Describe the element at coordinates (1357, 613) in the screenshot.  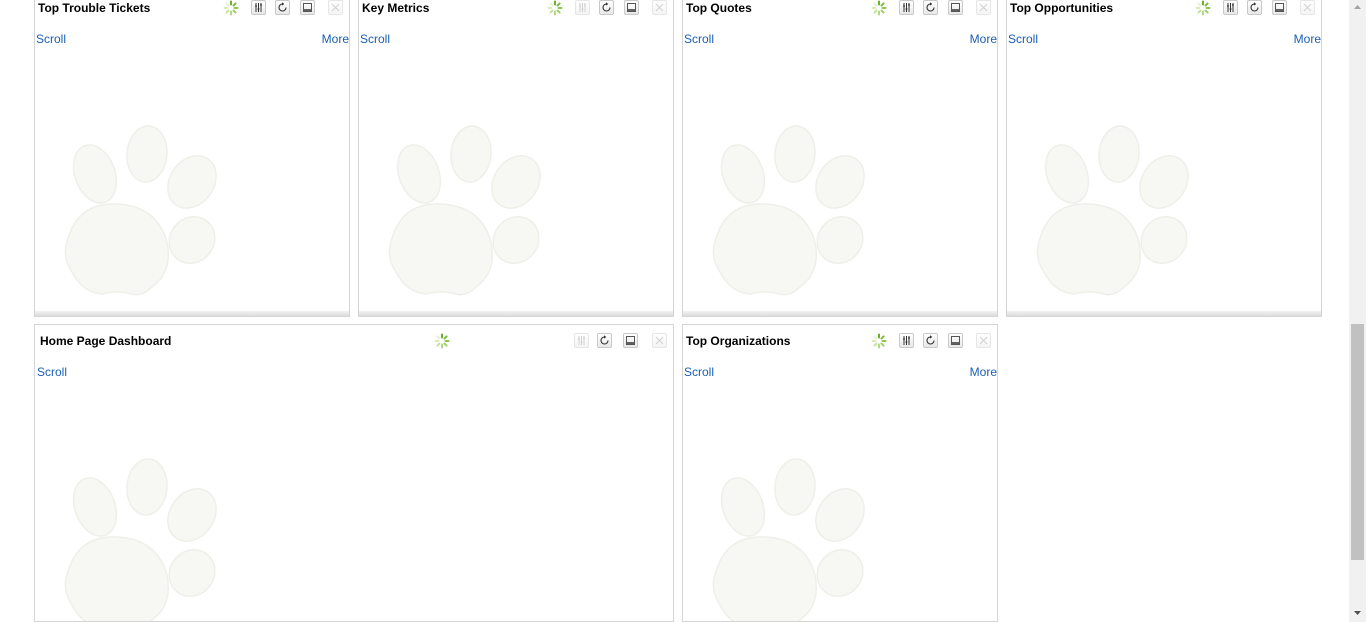
I see `scroll-down-arrow-icon` at that location.